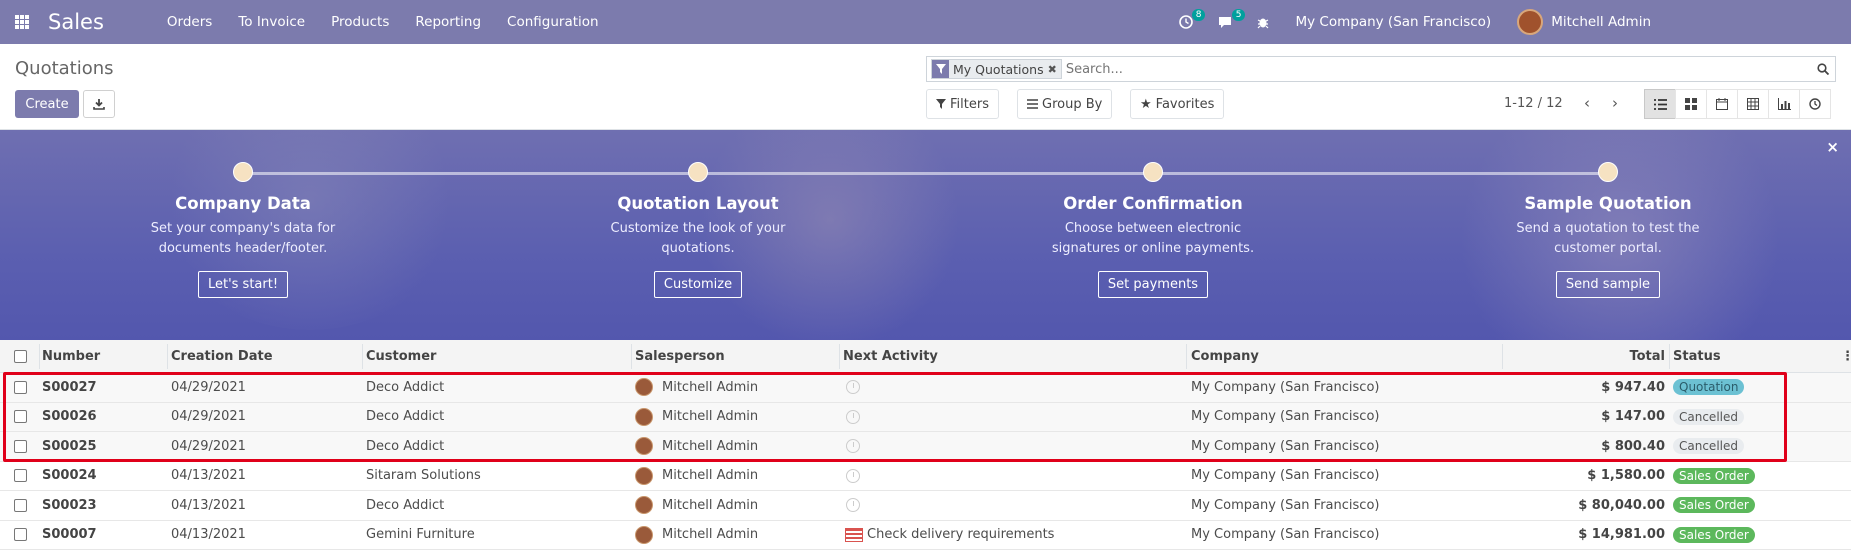 The image size is (1851, 550). I want to click on menu-item-products: Products, so click(360, 22).